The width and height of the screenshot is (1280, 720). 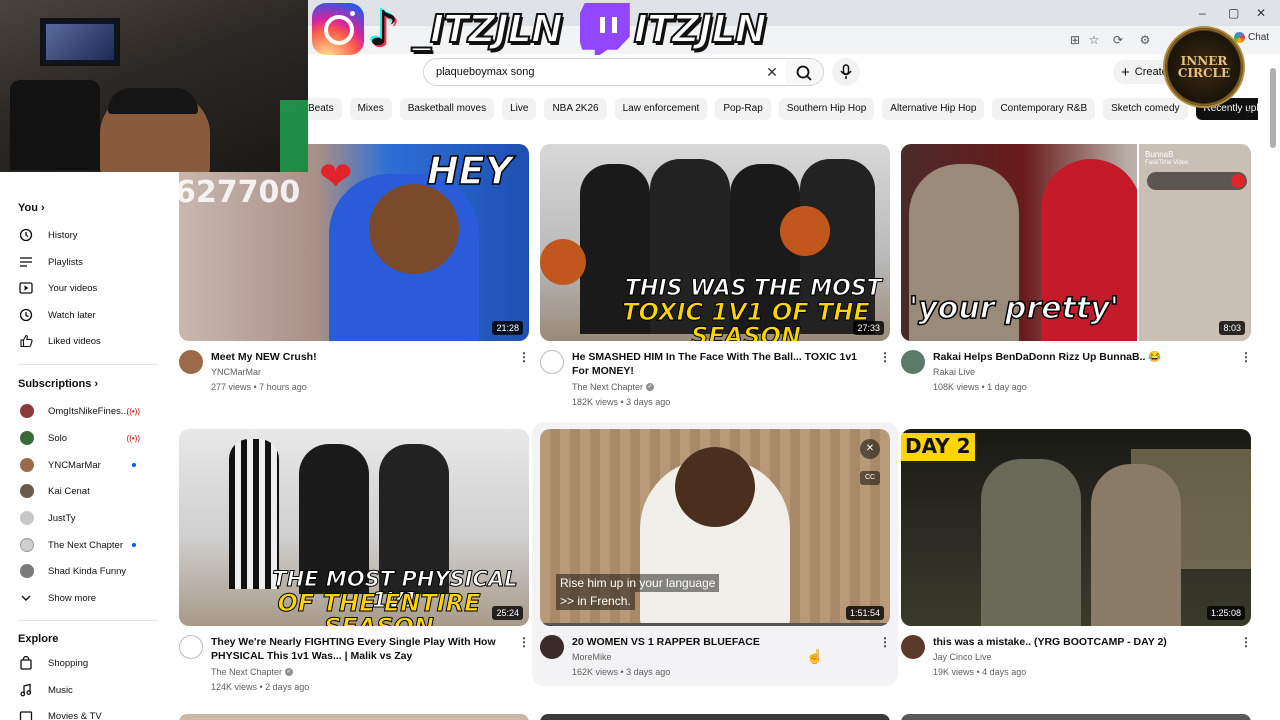 What do you see at coordinates (575, 109) in the screenshot?
I see `chip: NBA 2K26` at bounding box center [575, 109].